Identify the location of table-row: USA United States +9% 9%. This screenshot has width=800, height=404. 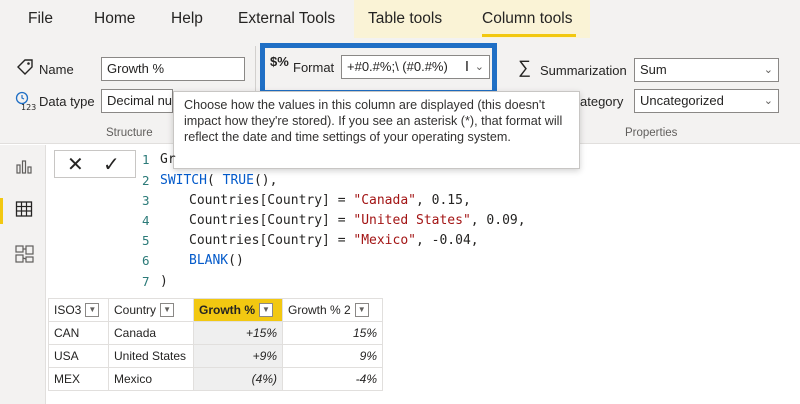
(215, 356).